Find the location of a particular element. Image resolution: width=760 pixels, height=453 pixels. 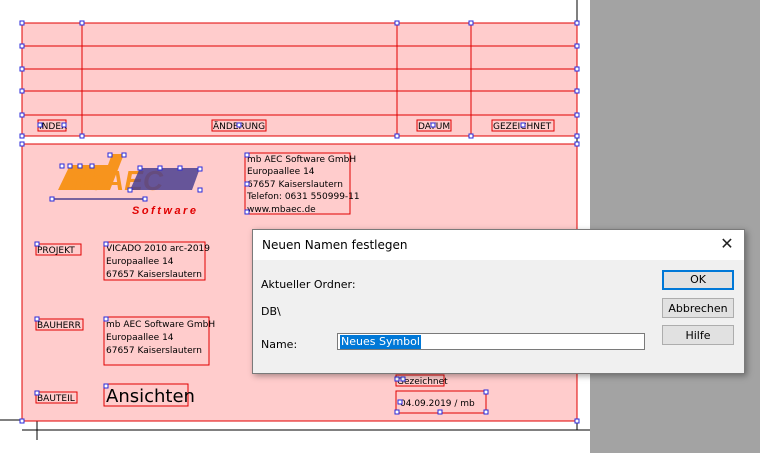

folder-label: Aktueller Ordner: is located at coordinates (308, 284).